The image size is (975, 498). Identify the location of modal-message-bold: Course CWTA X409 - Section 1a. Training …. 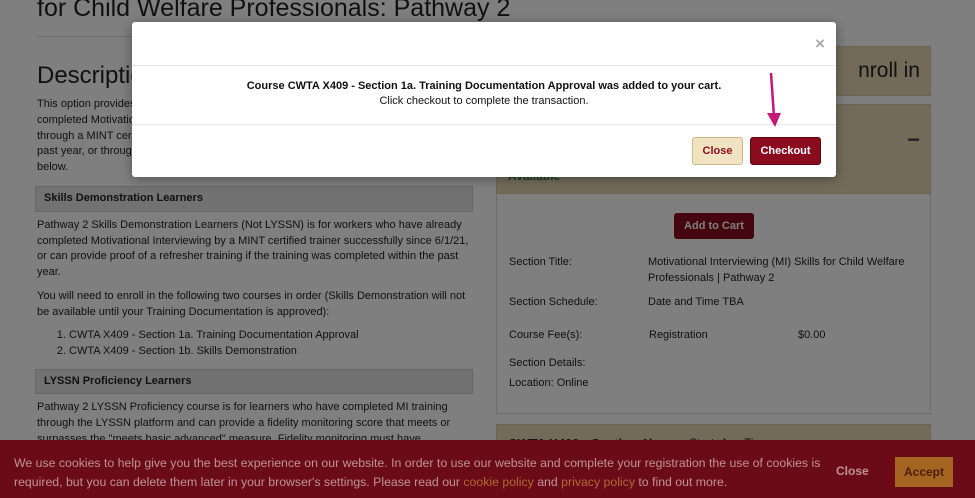
(484, 86).